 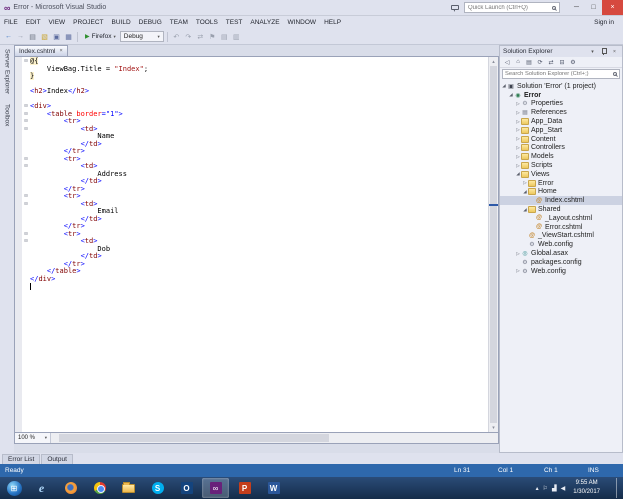 What do you see at coordinates (618, 488) in the screenshot?
I see `show-desktop-button` at bounding box center [618, 488].